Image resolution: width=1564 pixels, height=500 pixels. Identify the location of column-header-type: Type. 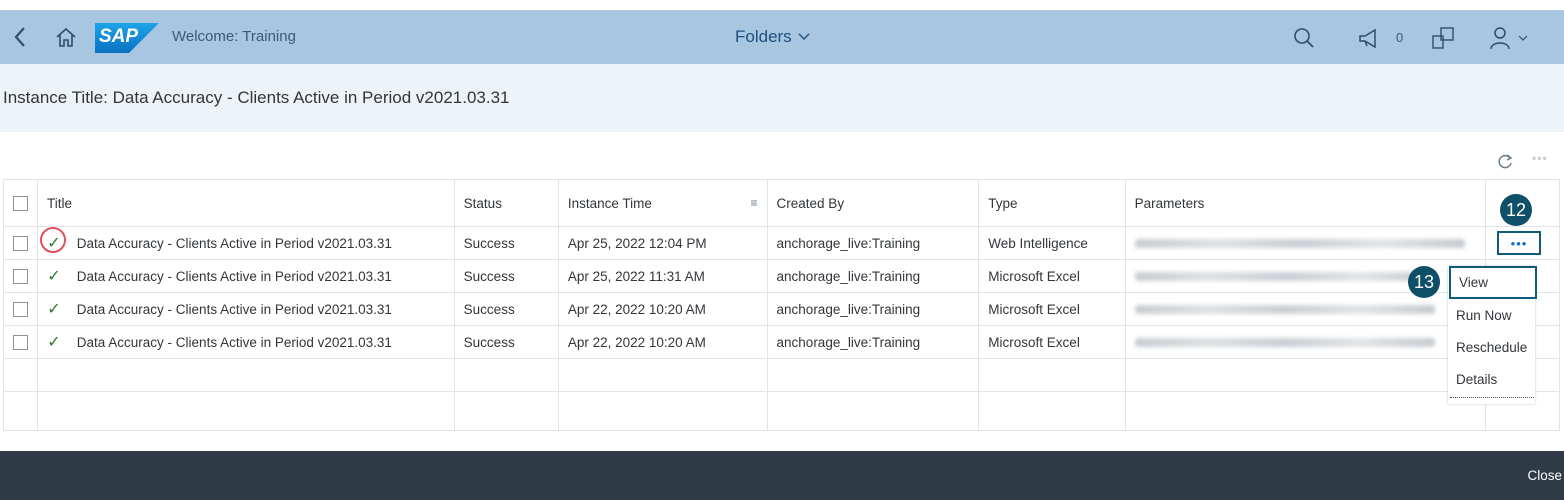
(1052, 203).